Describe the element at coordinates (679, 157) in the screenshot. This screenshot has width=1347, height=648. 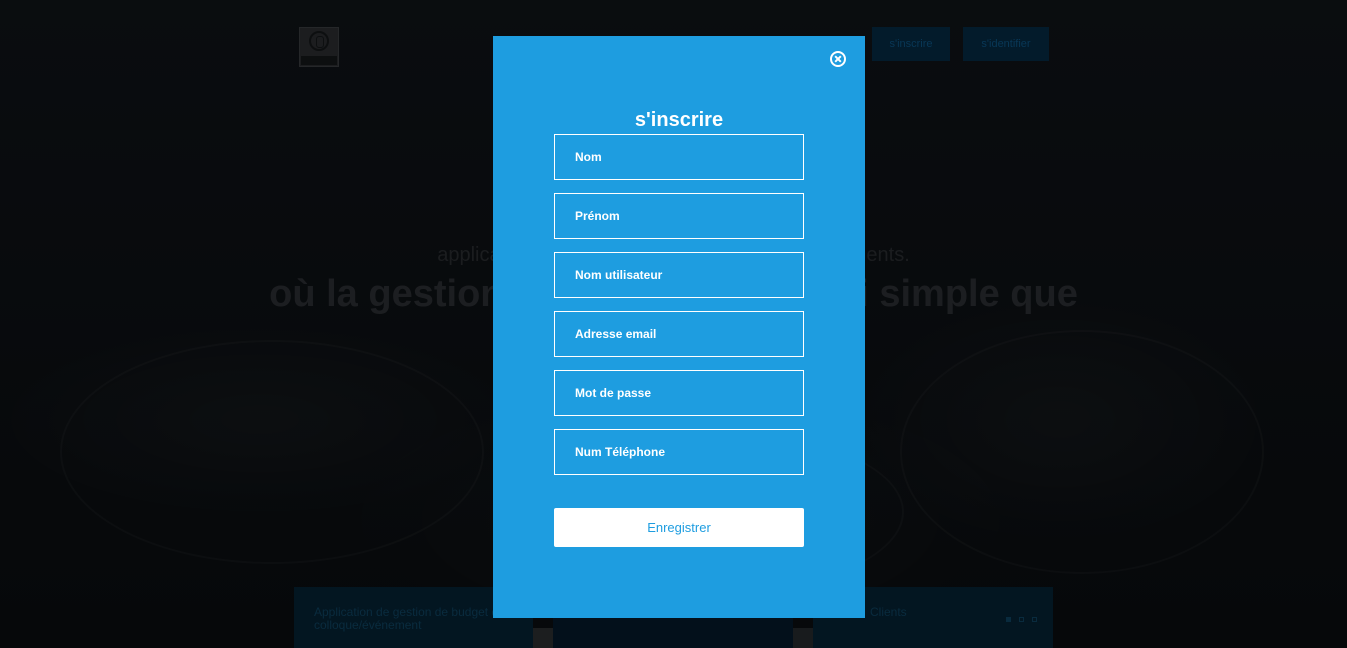
I see `last-name-input` at that location.